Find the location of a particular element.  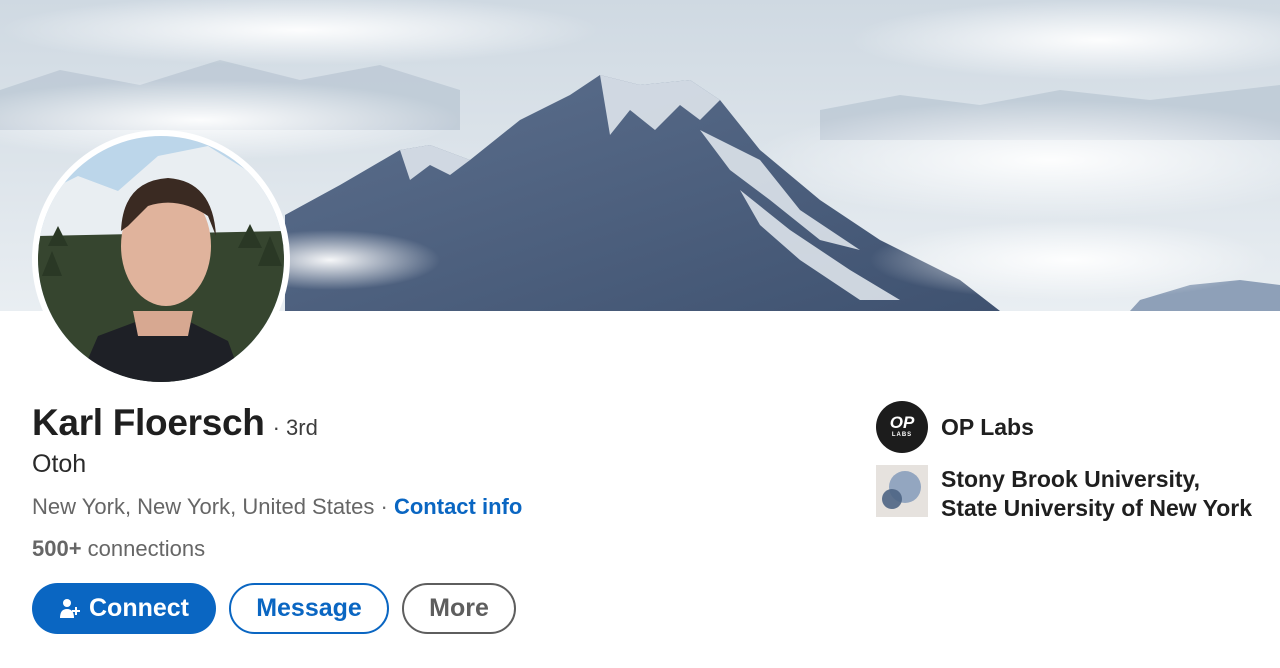

add-person-icon is located at coordinates (70, 609).